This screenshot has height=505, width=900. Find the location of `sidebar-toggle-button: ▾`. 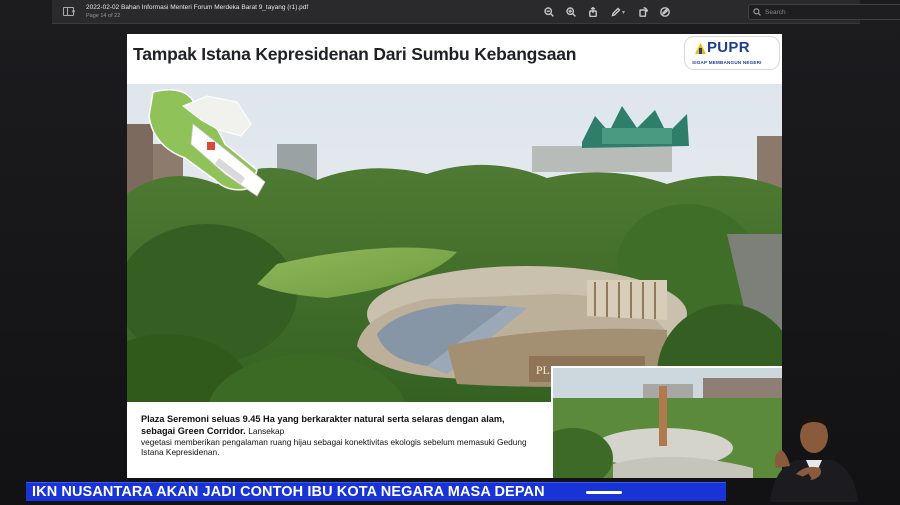

sidebar-toggle-button: ▾ is located at coordinates (69, 12).